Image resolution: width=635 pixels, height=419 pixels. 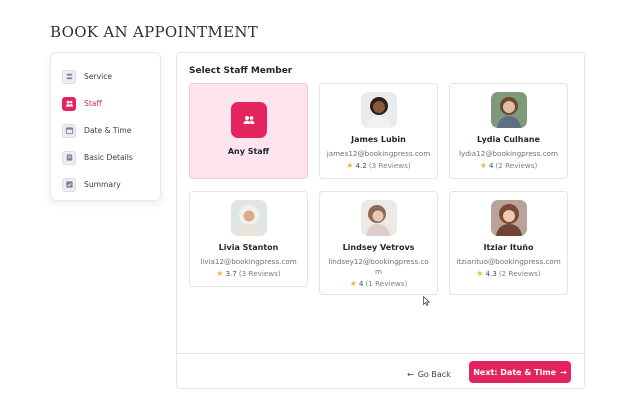 What do you see at coordinates (69, 184) in the screenshot?
I see `checklist-icon` at bounding box center [69, 184].